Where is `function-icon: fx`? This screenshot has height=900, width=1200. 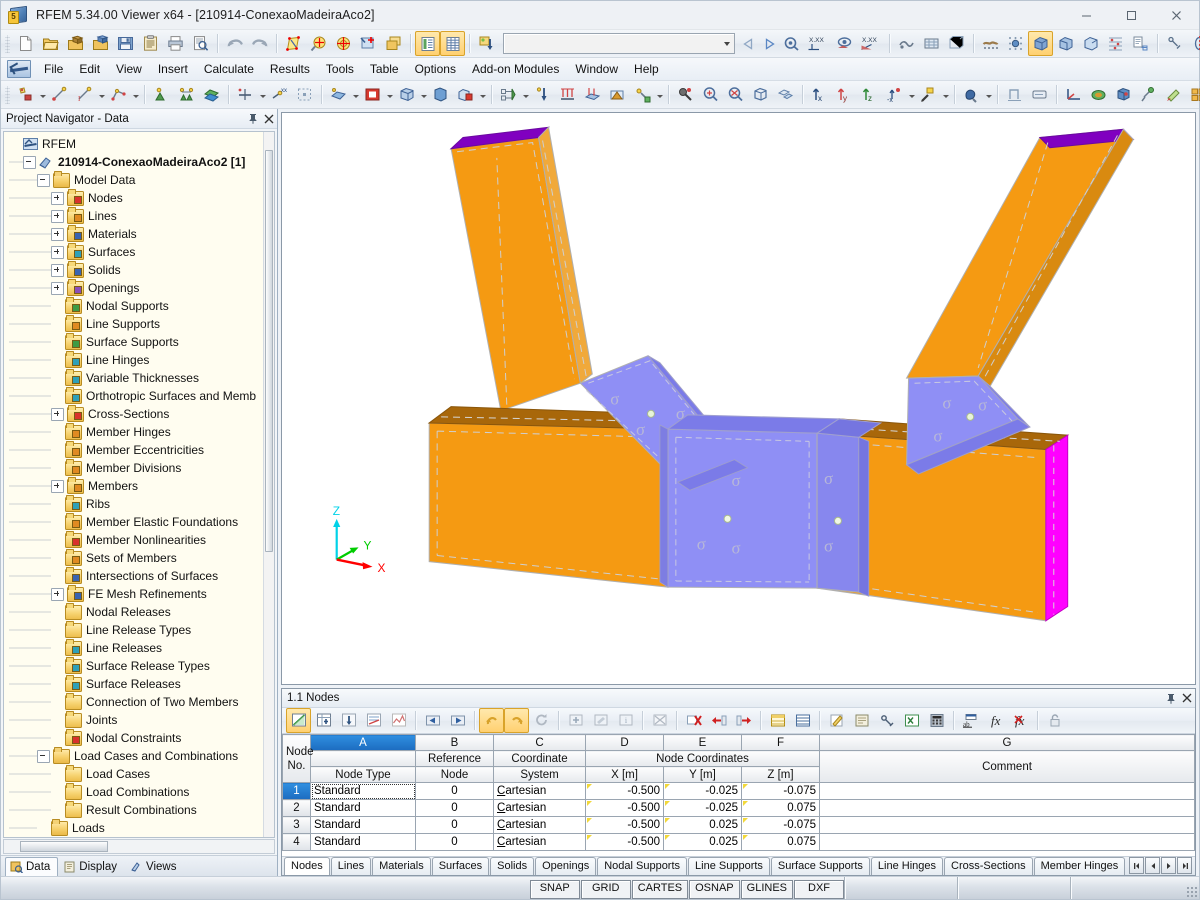 function-icon: fx is located at coordinates (995, 720).